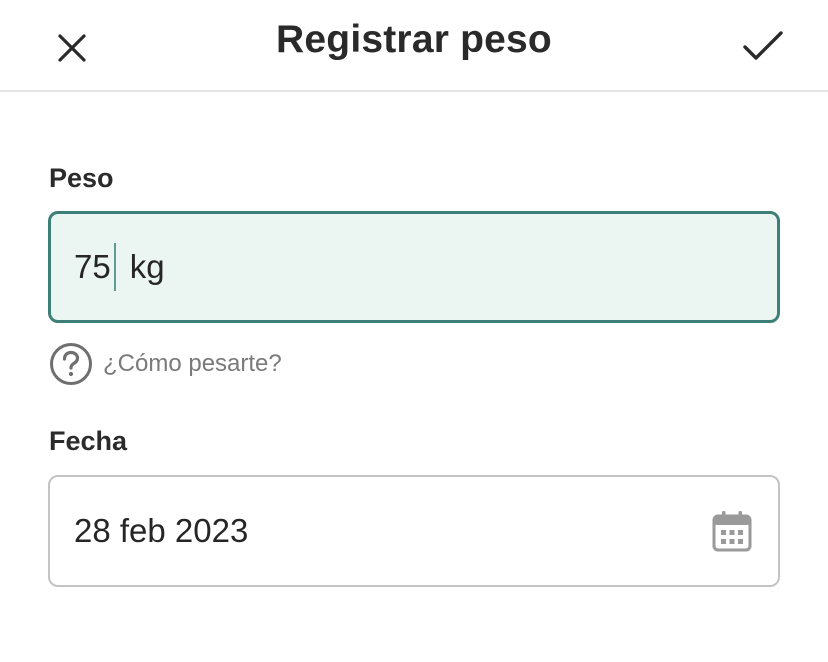 The width and height of the screenshot is (828, 662). I want to click on checkmark-icon, so click(763, 45).